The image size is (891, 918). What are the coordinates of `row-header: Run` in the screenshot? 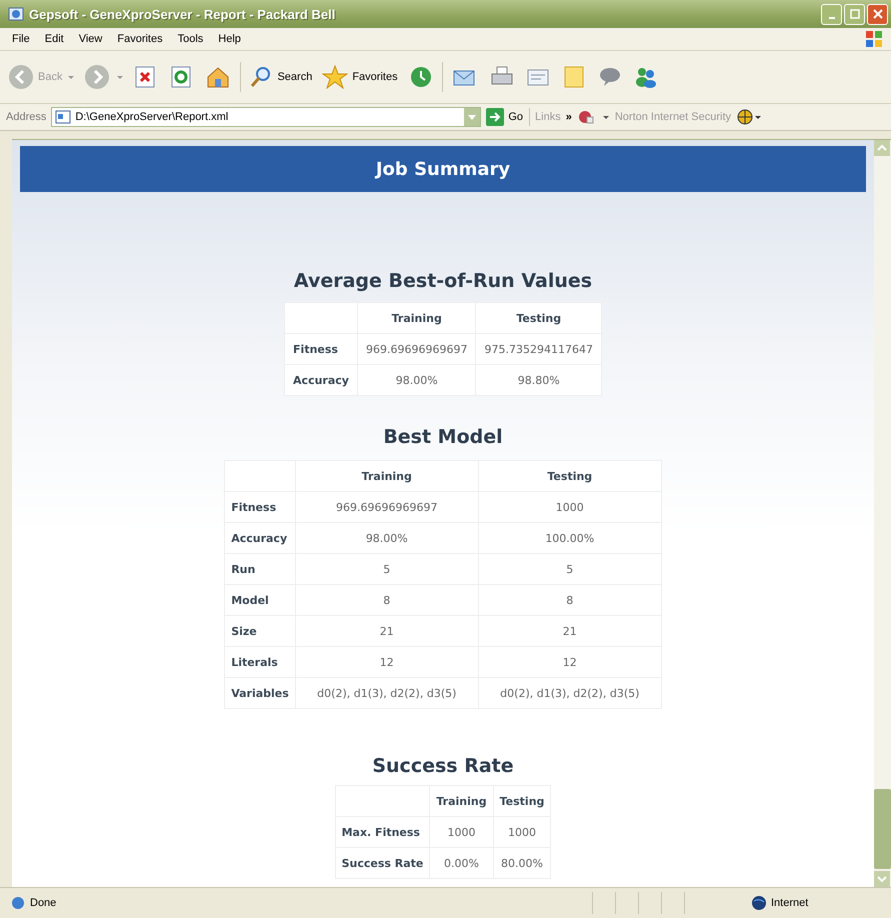 It's located at (260, 569).